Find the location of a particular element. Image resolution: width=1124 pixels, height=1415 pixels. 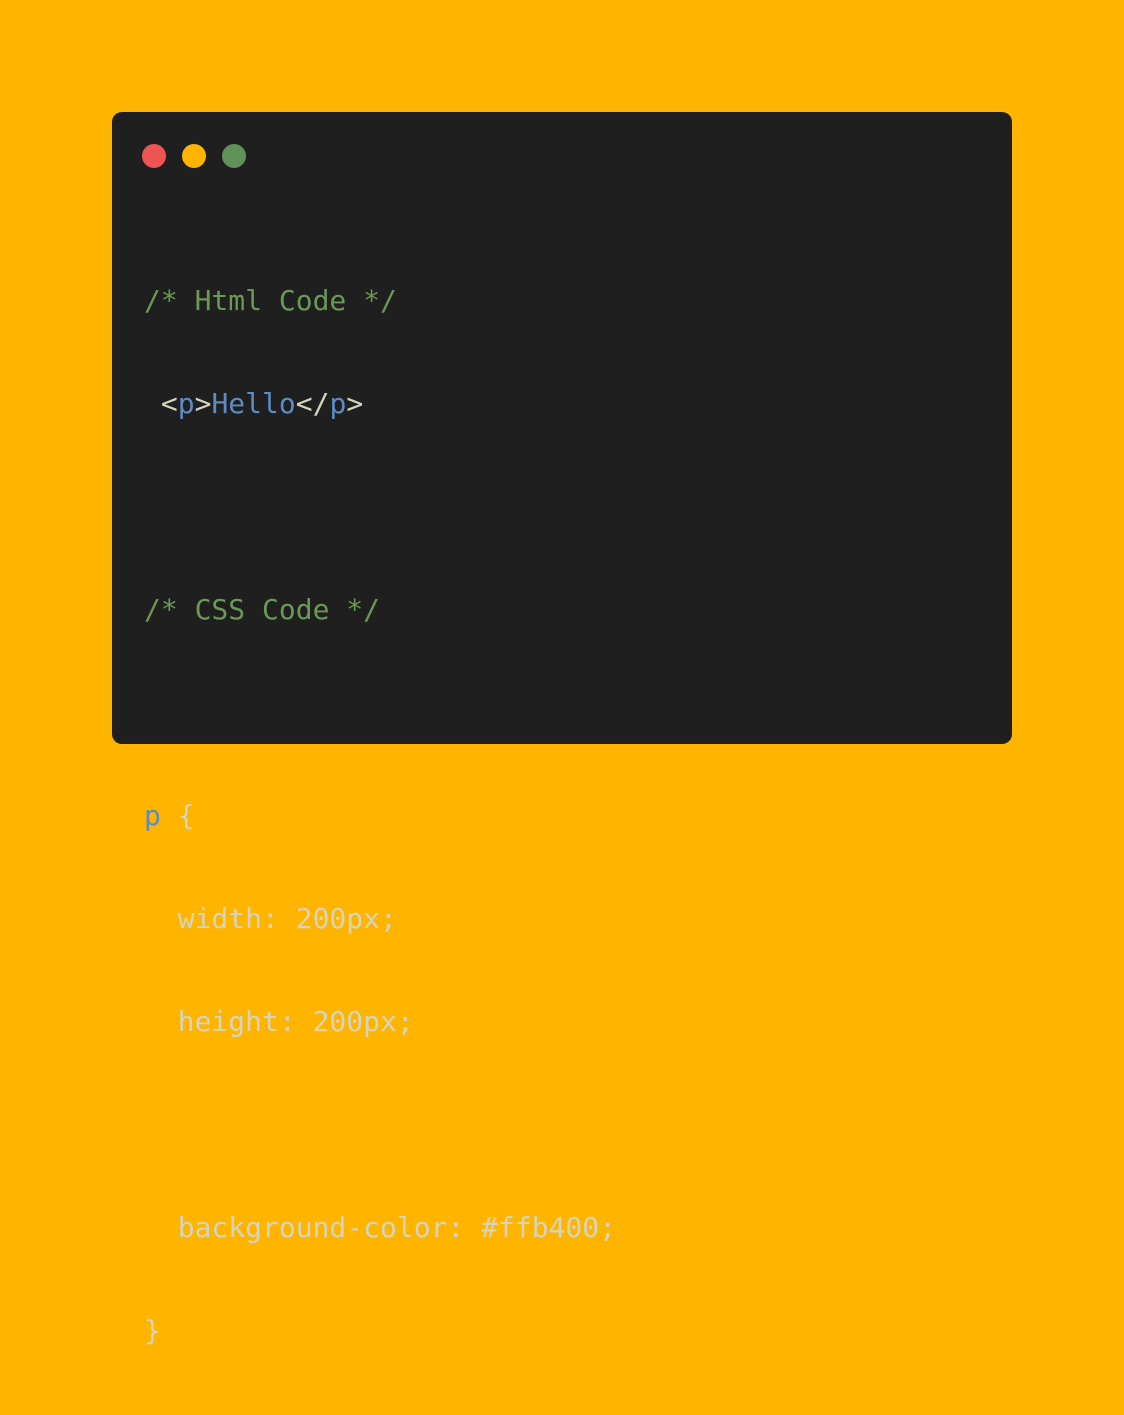

window-controls is located at coordinates (194, 156).